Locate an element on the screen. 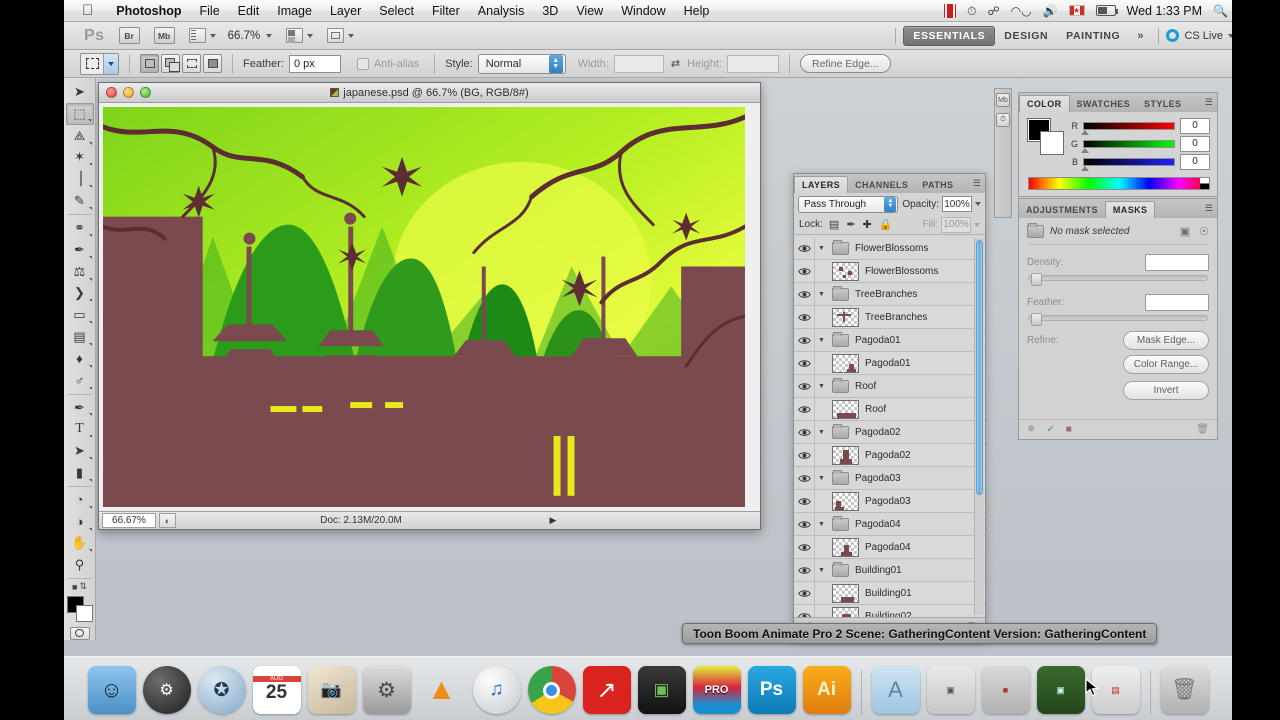 This screenshot has height=720, width=1280. feather-input: 0 px is located at coordinates (314, 63).